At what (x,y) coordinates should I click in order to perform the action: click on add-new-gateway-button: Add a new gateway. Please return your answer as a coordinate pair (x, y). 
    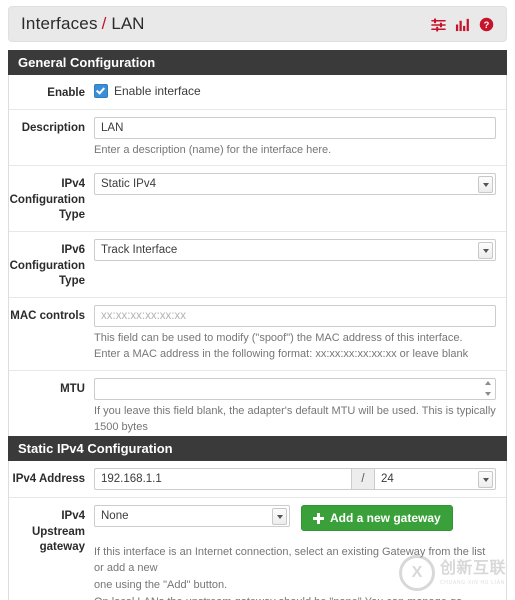
    Looking at the image, I should click on (377, 518).